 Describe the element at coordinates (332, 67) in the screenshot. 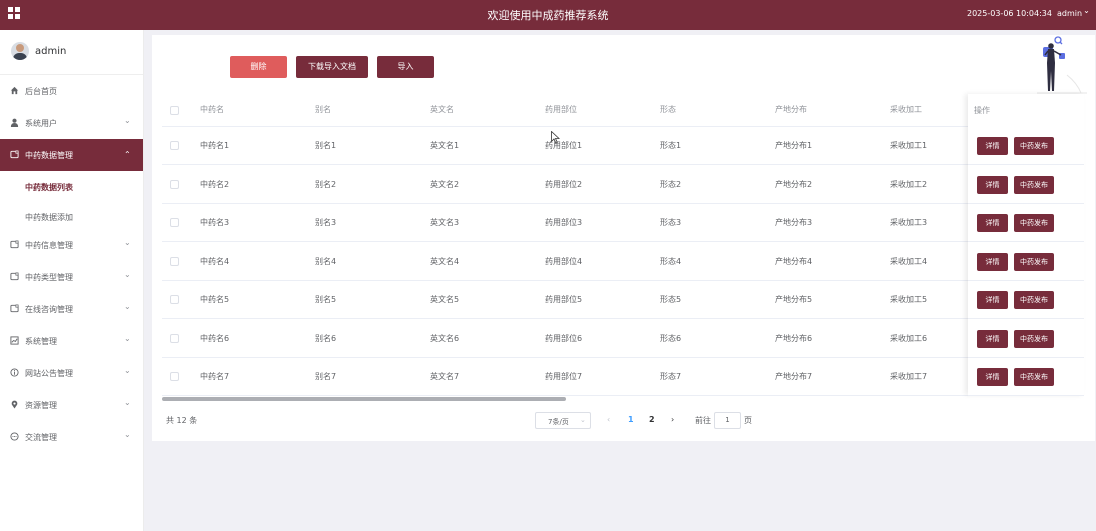

I see `download-template-button: 下载导入文档` at that location.